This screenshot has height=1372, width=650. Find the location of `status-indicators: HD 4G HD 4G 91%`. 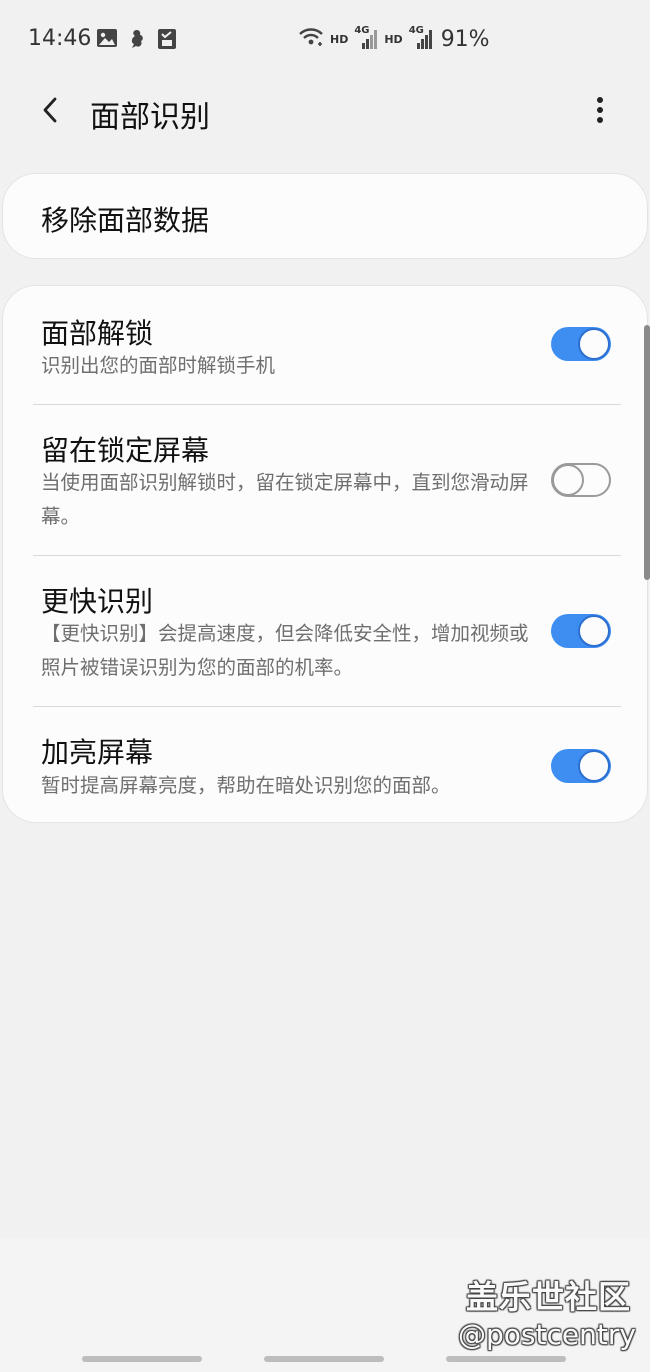

status-indicators: HD 4G HD 4G 91% is located at coordinates (394, 39).